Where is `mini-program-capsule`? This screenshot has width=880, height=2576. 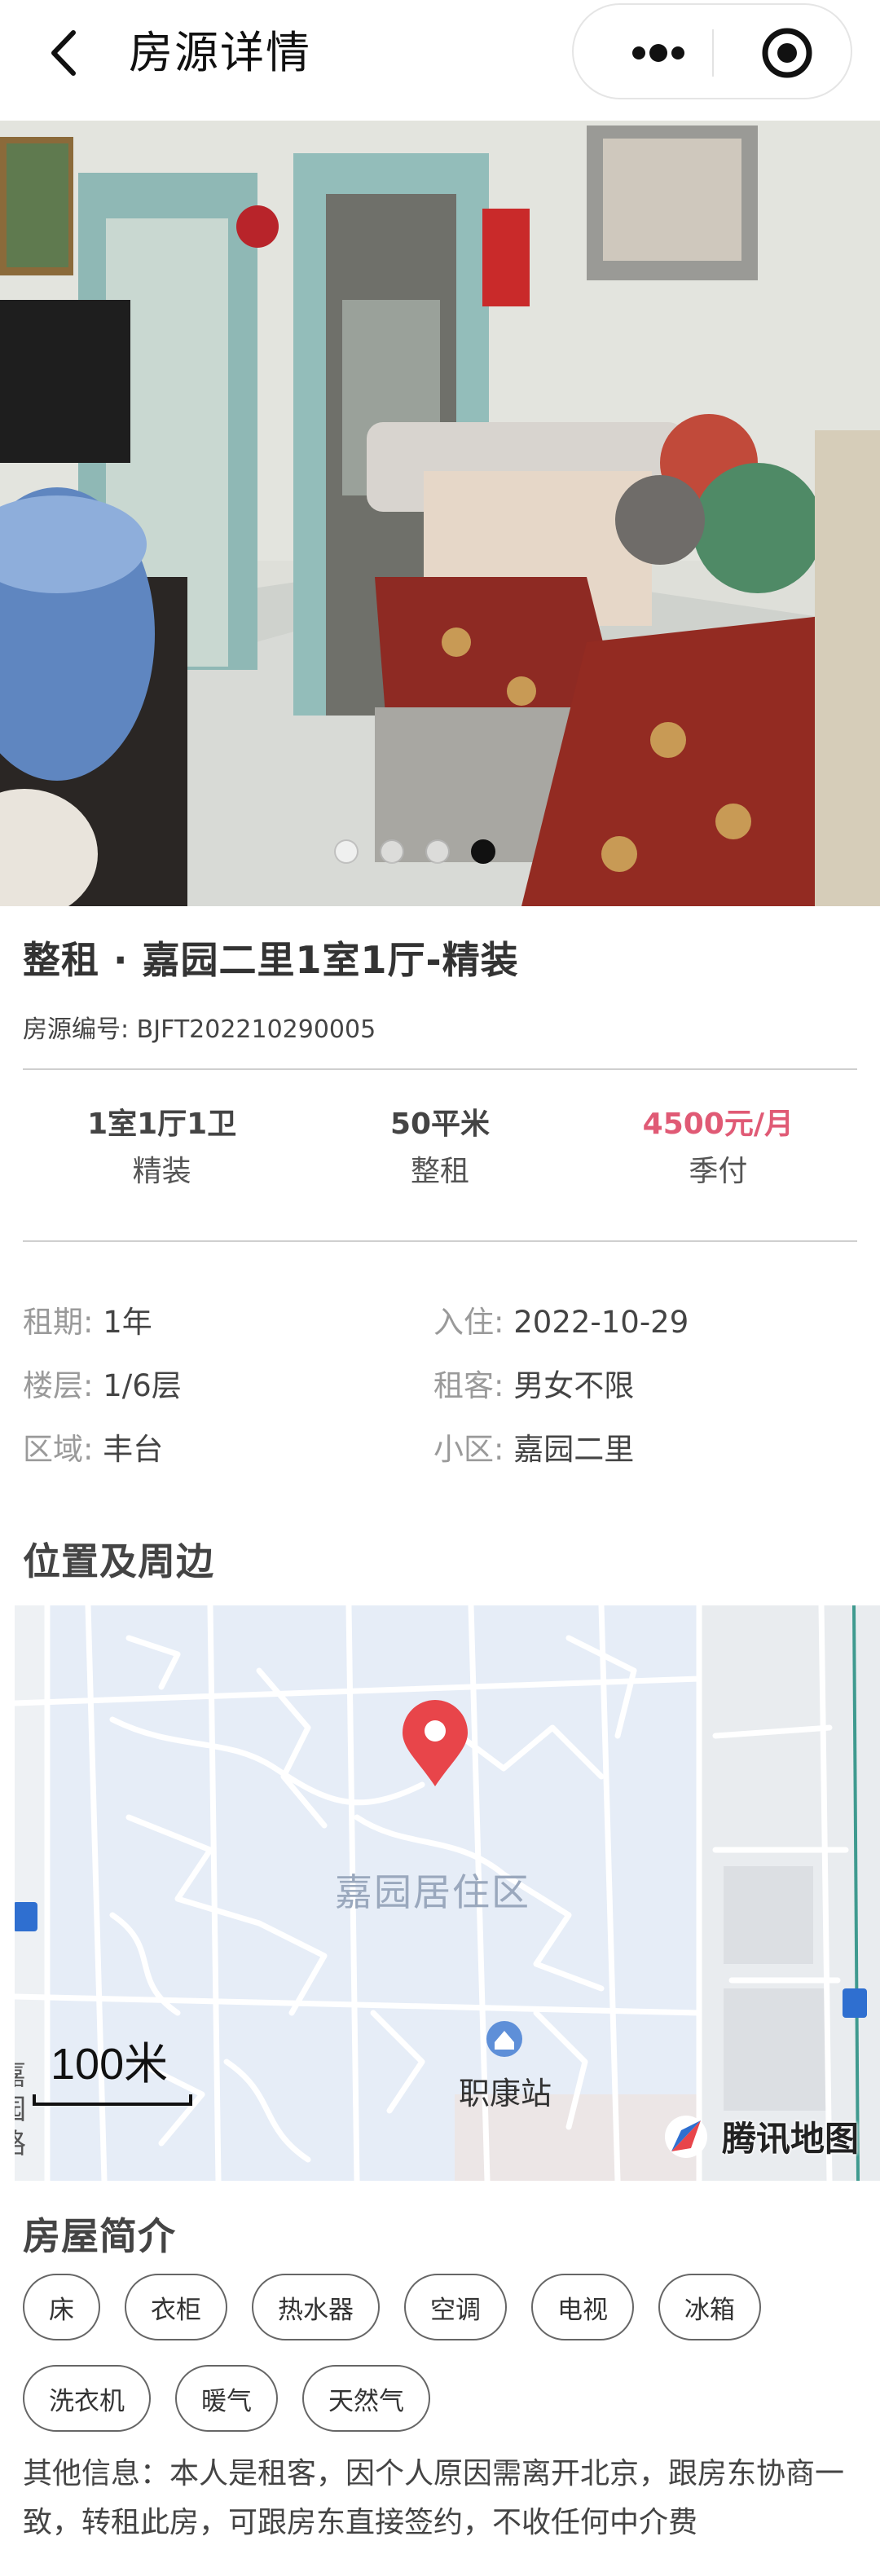
mini-program-capsule is located at coordinates (712, 51).